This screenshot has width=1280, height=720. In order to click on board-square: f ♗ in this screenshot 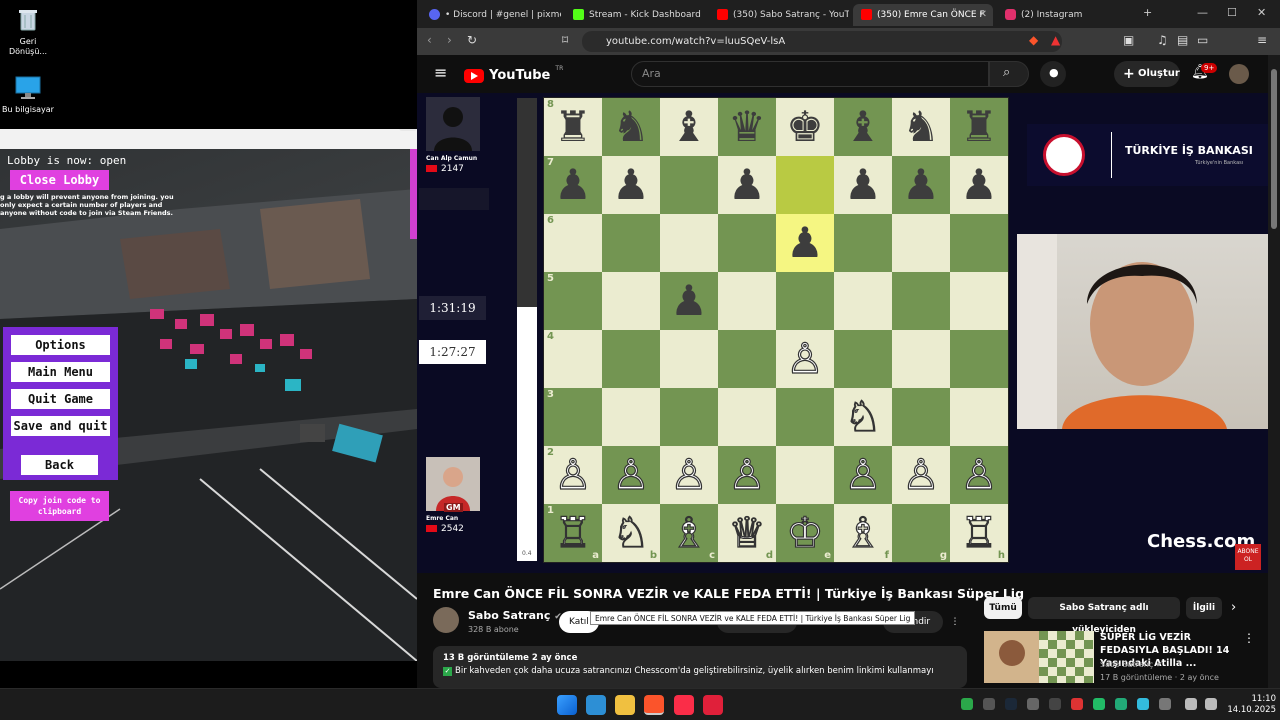, I will do `click(863, 533)`.